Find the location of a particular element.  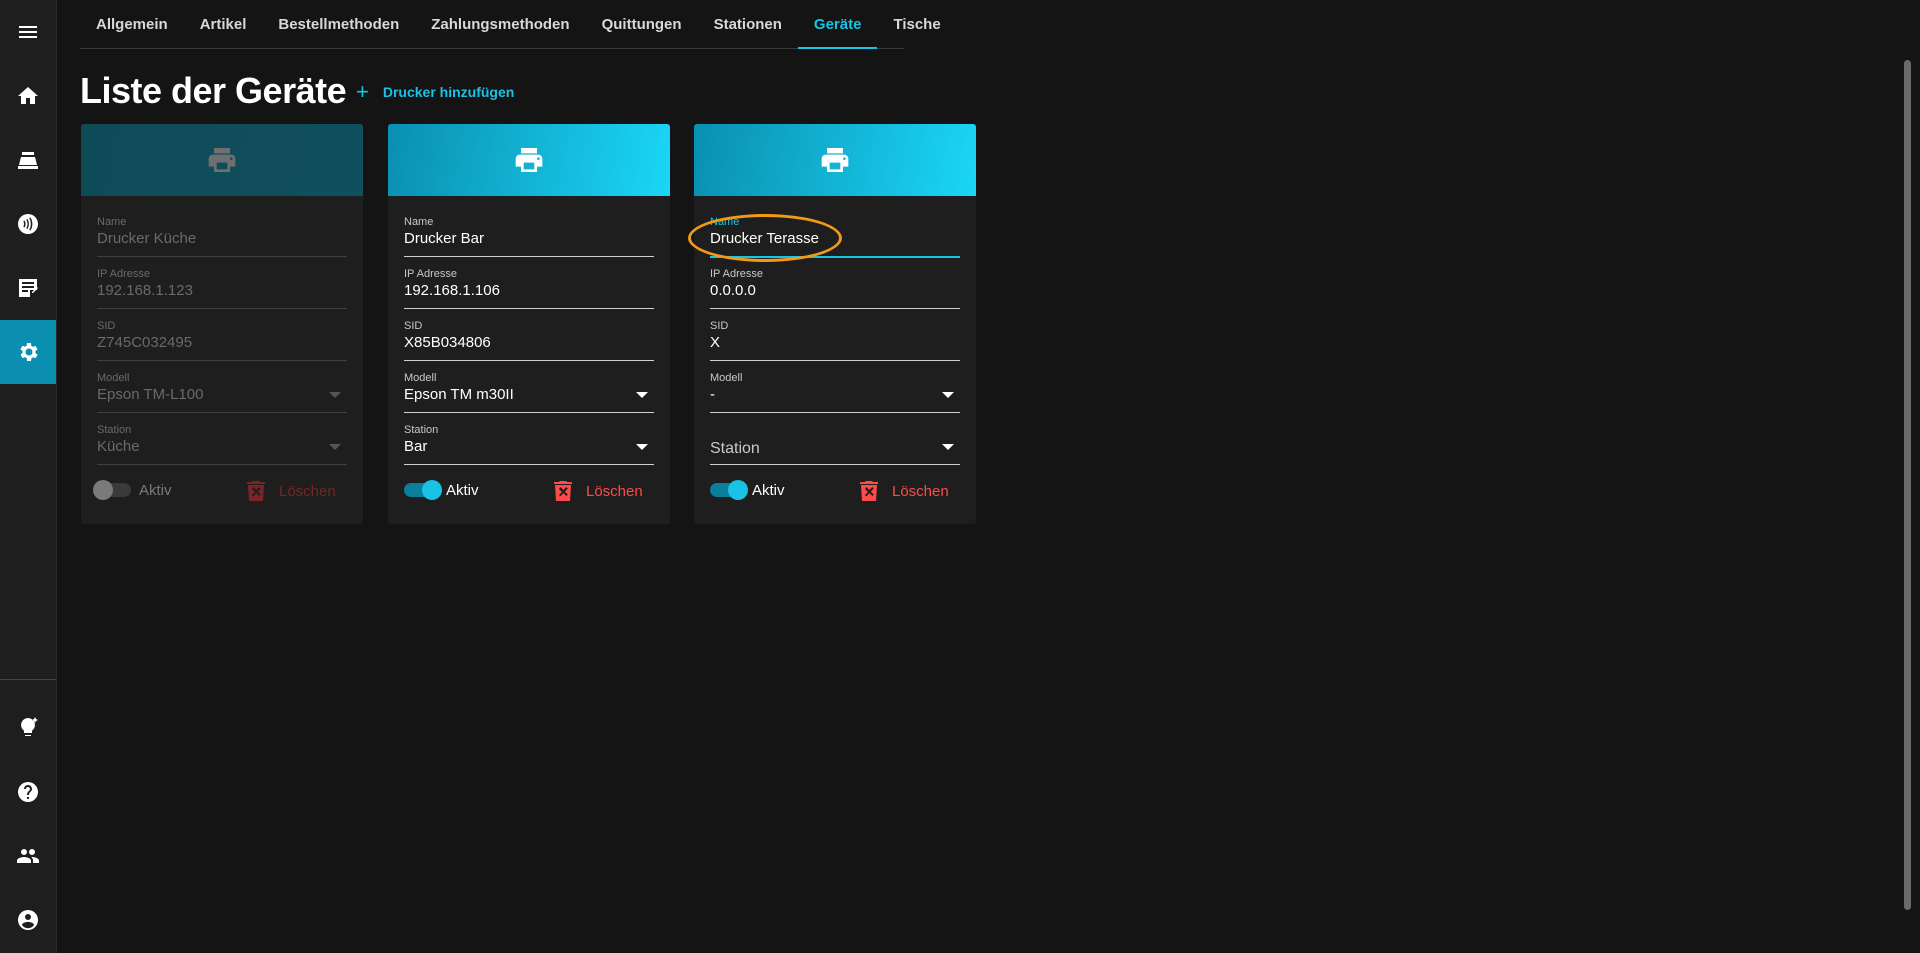

home-icon is located at coordinates (28, 95).